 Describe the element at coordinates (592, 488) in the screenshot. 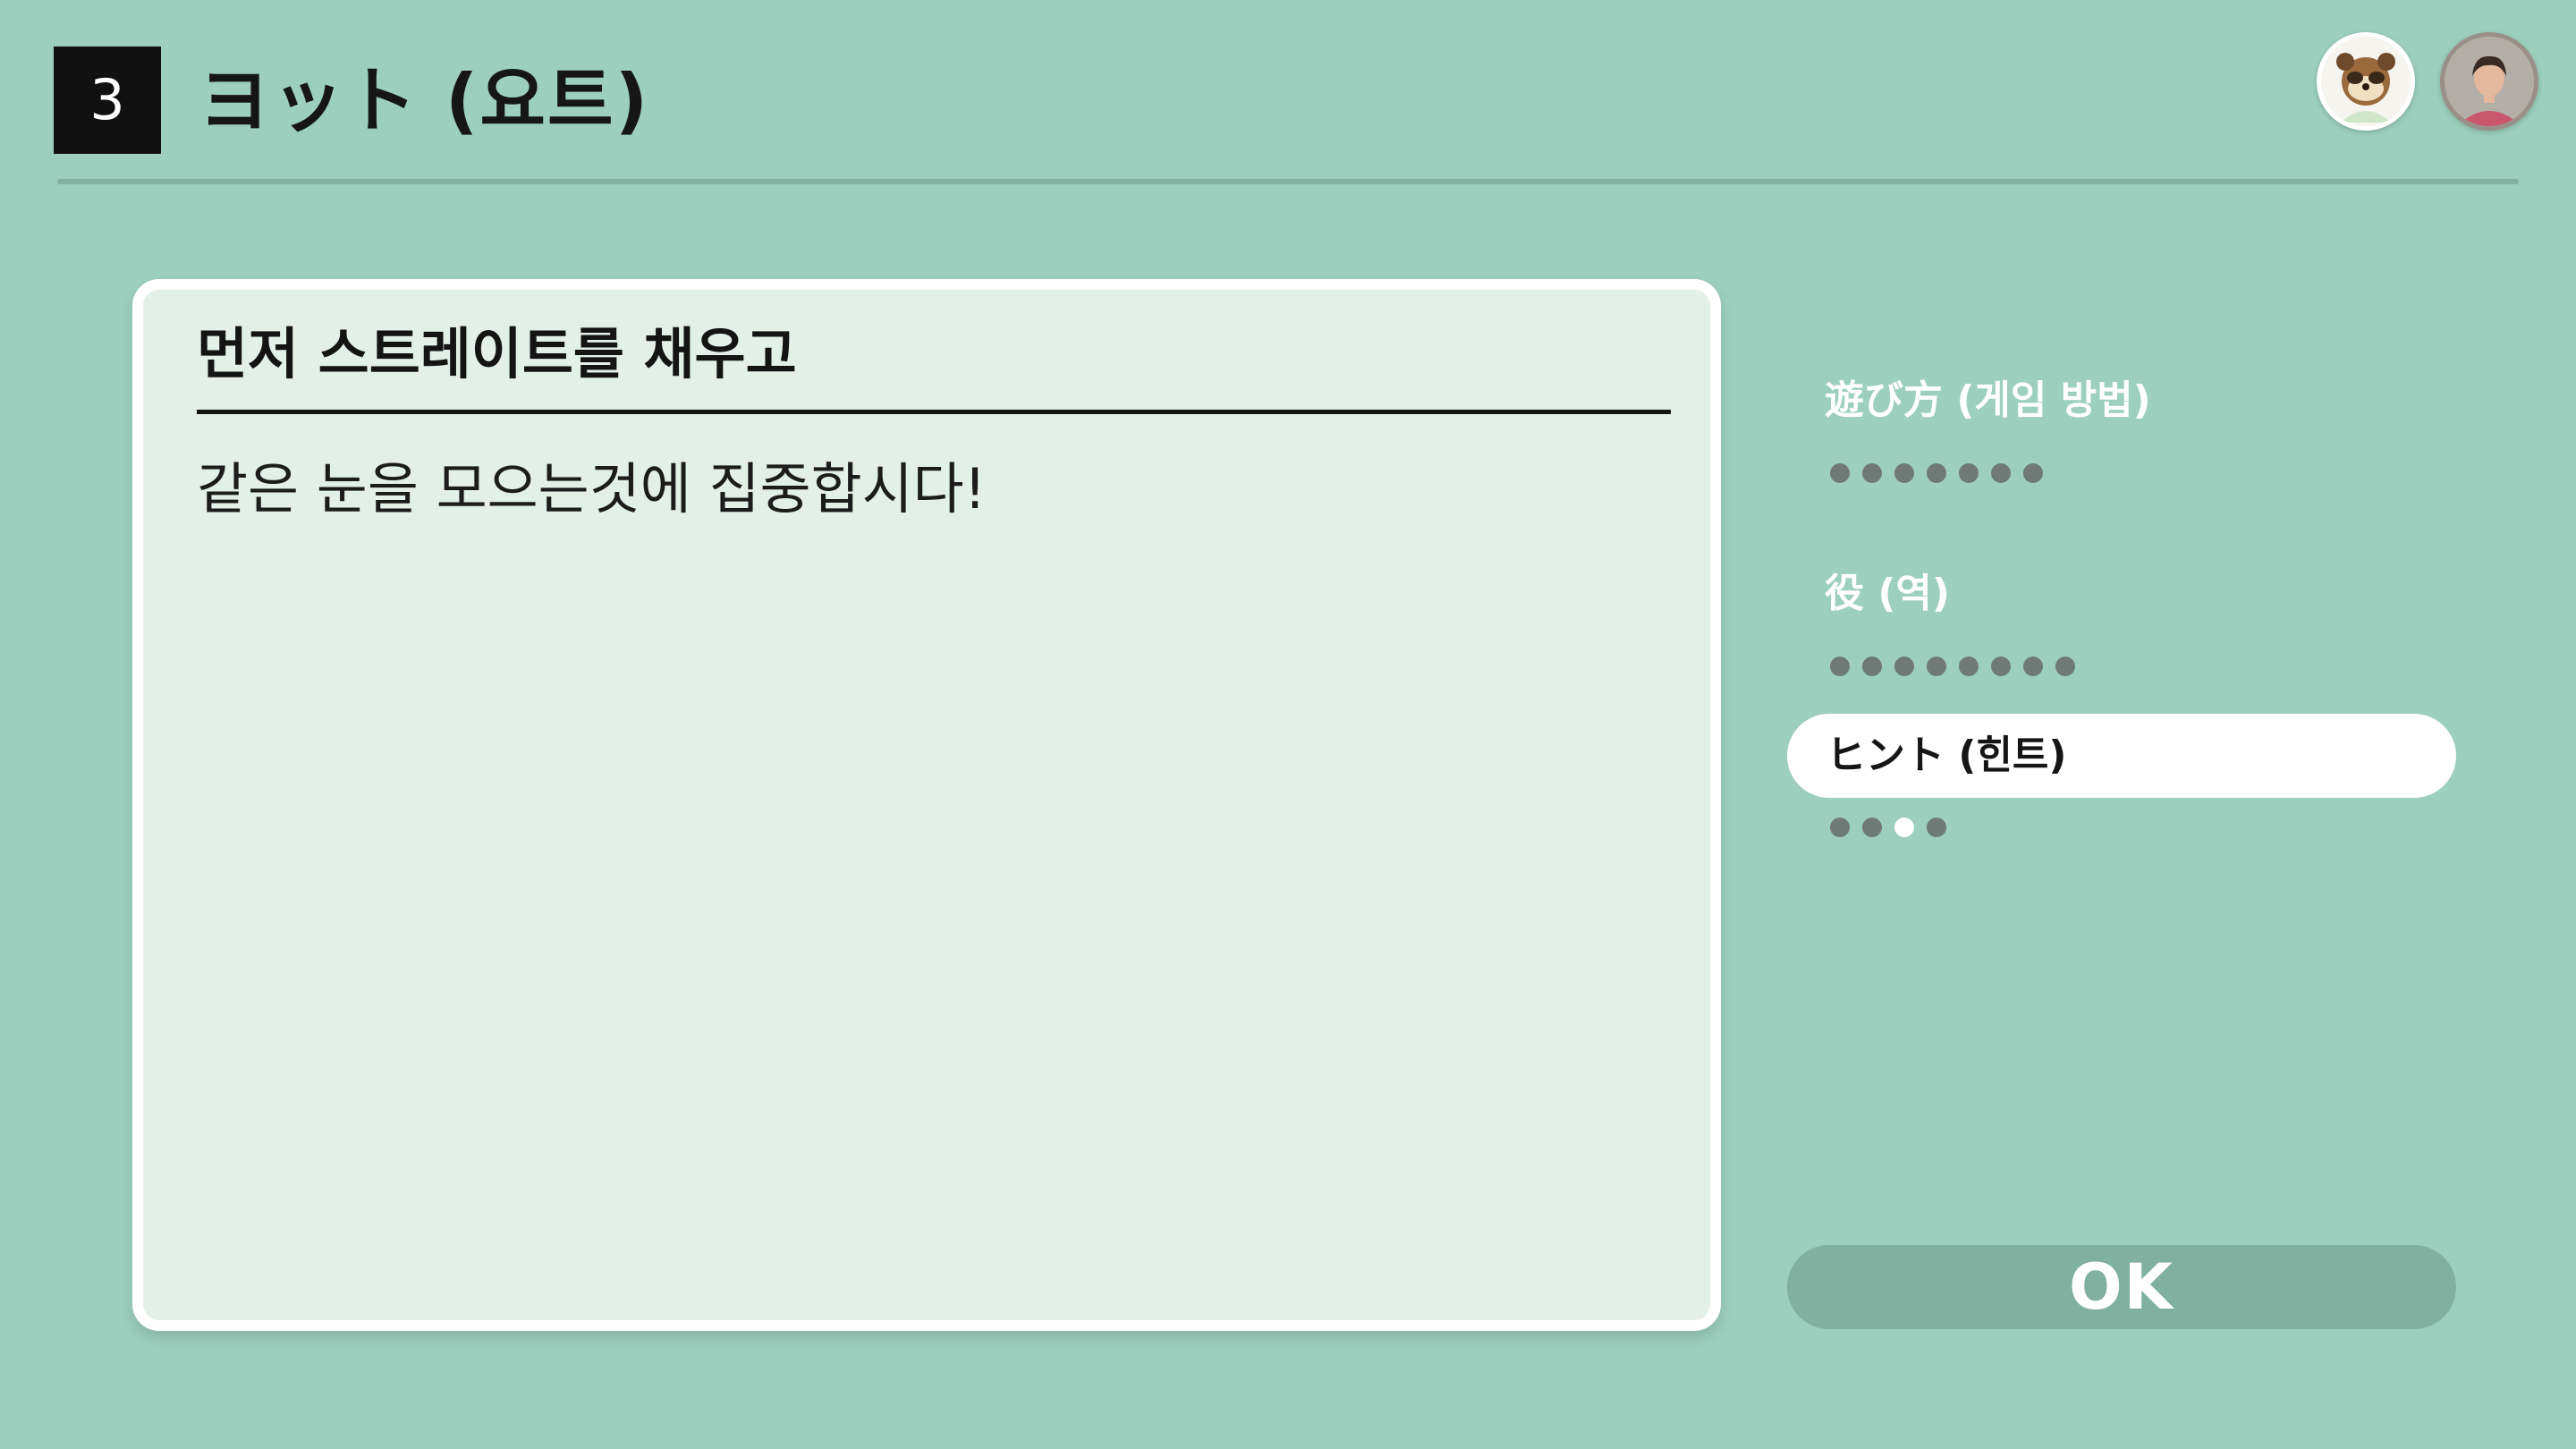

I see `hint-body-text: 같은 눈을 모으는것에 집중합시다!` at that location.